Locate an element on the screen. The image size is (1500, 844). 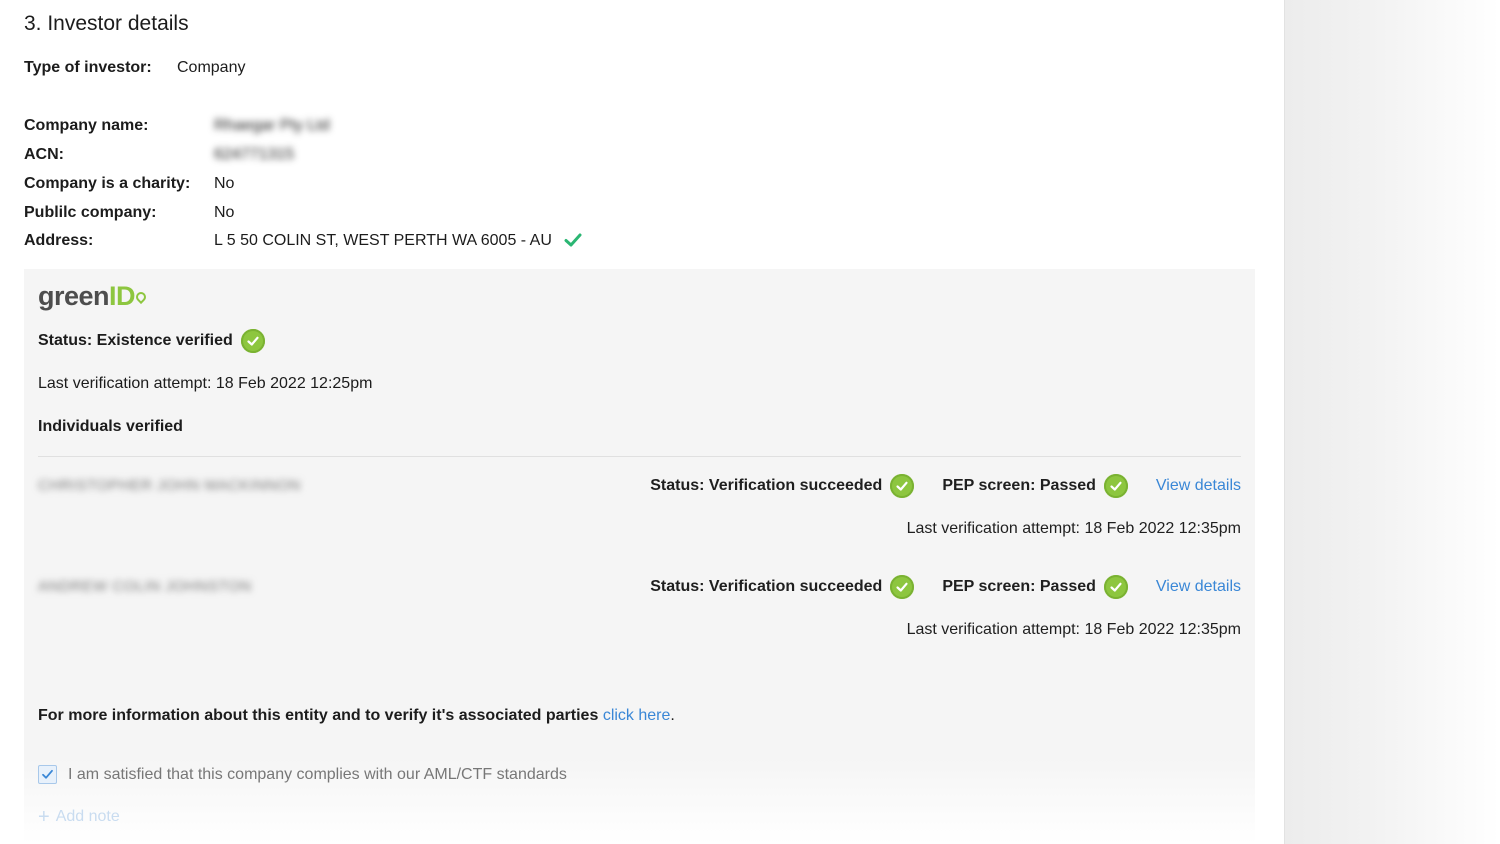
charity-row: Company is a charity: No is located at coordinates (129, 184).